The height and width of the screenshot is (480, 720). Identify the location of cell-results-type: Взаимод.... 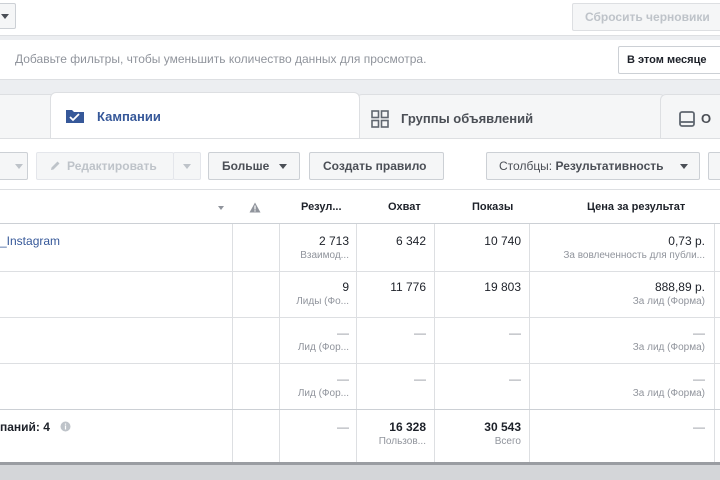
(324, 255).